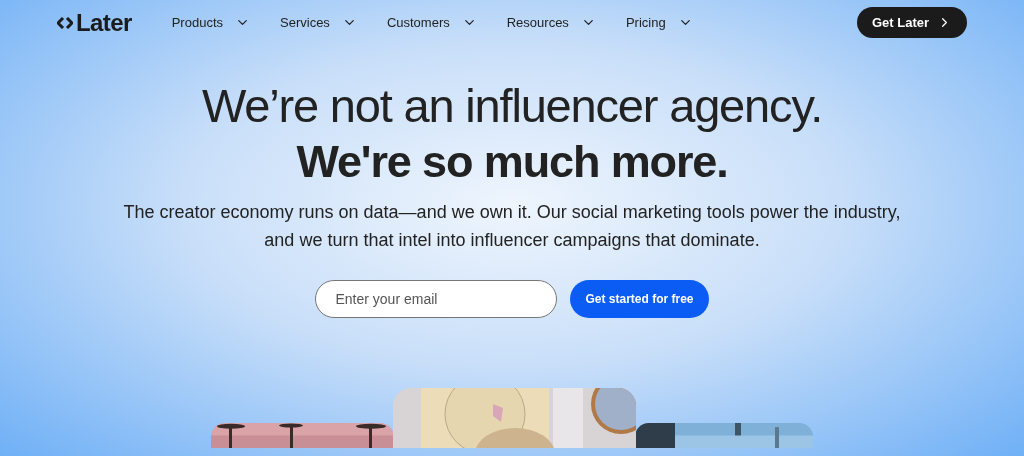 This screenshot has height=456, width=1024. What do you see at coordinates (512, 162) in the screenshot?
I see `subheadline: We're so much more.` at bounding box center [512, 162].